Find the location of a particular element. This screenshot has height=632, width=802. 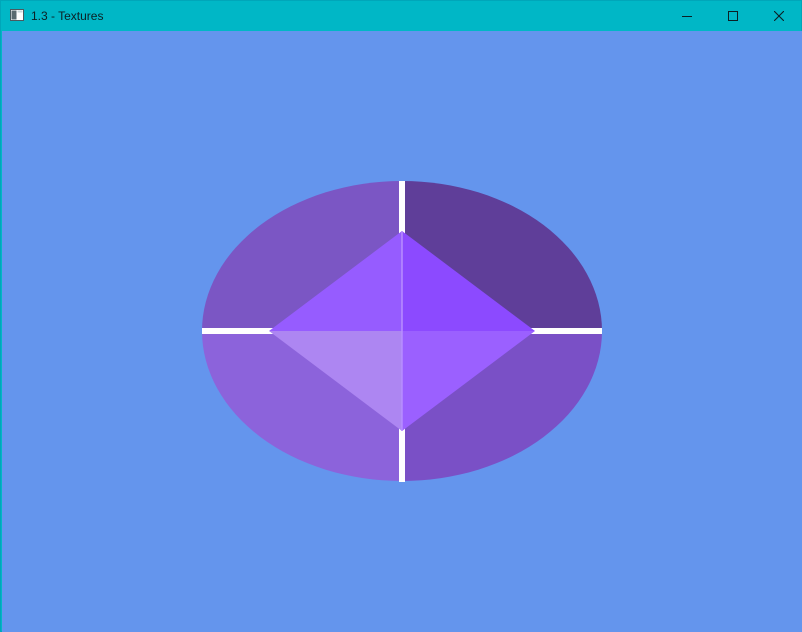

maximize-button is located at coordinates (733, 16).